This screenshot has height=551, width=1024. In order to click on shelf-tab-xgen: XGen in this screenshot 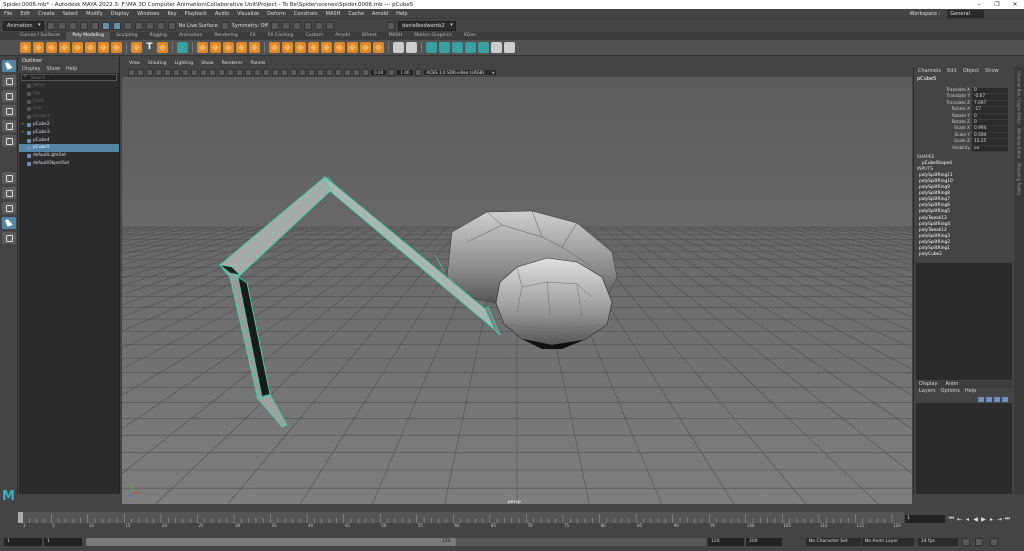, I will do `click(470, 36)`.